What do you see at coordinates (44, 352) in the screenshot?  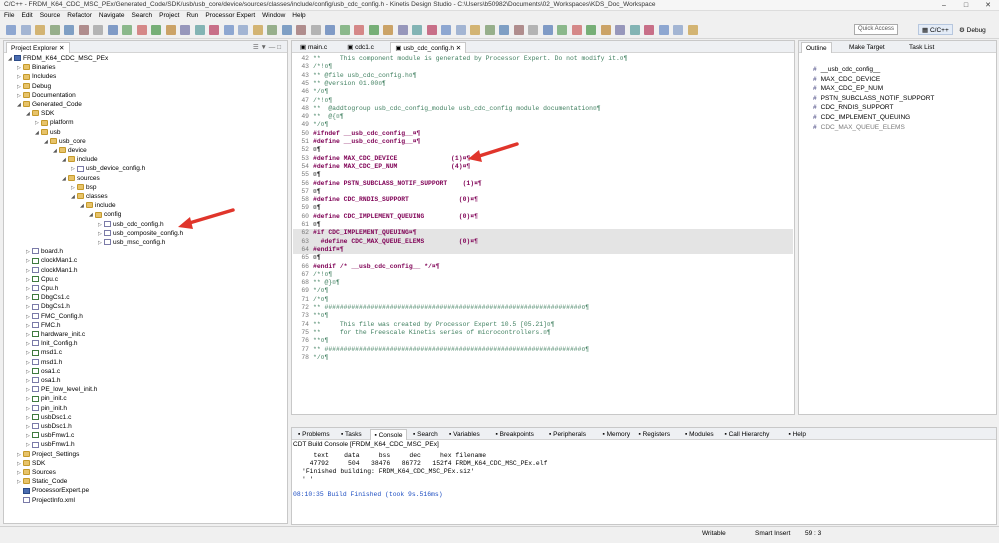 I see `tree-item: ▷ msd1.c` at bounding box center [44, 352].